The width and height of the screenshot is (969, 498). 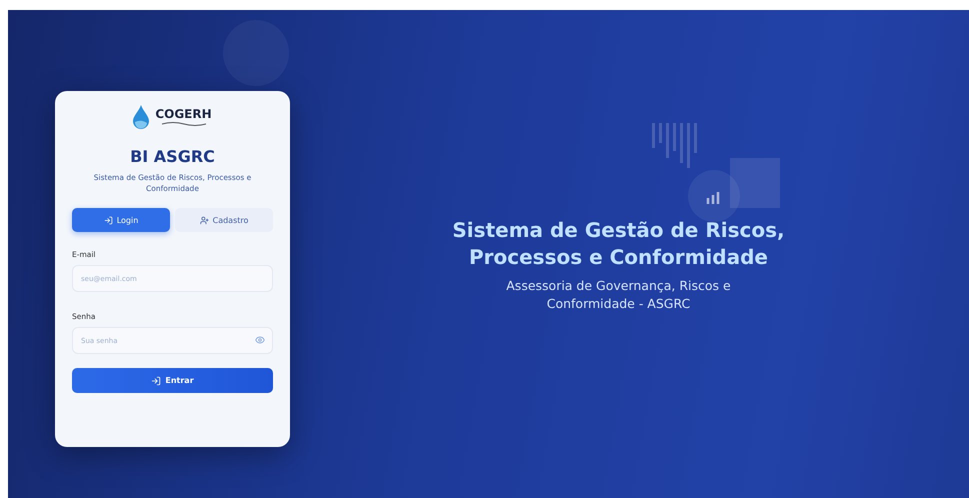 I want to click on tab: Login, so click(x=121, y=220).